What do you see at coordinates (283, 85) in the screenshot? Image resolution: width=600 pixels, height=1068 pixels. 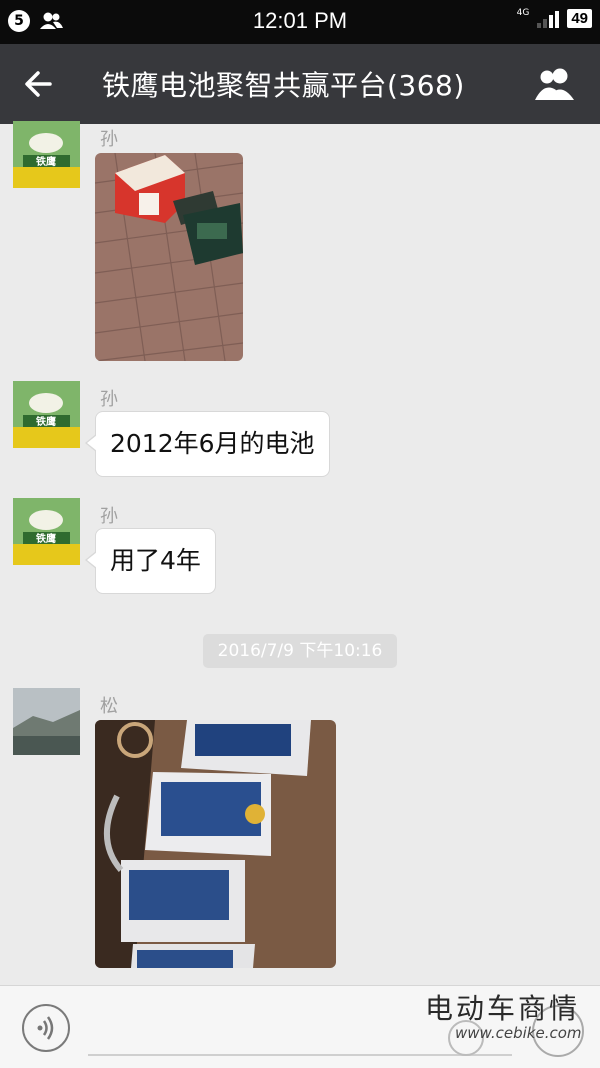 I see `chat-title: 铁鹰电池聚智共赢平台(368)` at bounding box center [283, 85].